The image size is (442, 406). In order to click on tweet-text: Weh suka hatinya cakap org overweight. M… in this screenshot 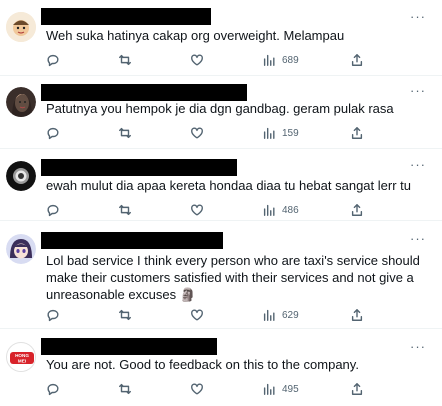, I will do `click(195, 35)`.